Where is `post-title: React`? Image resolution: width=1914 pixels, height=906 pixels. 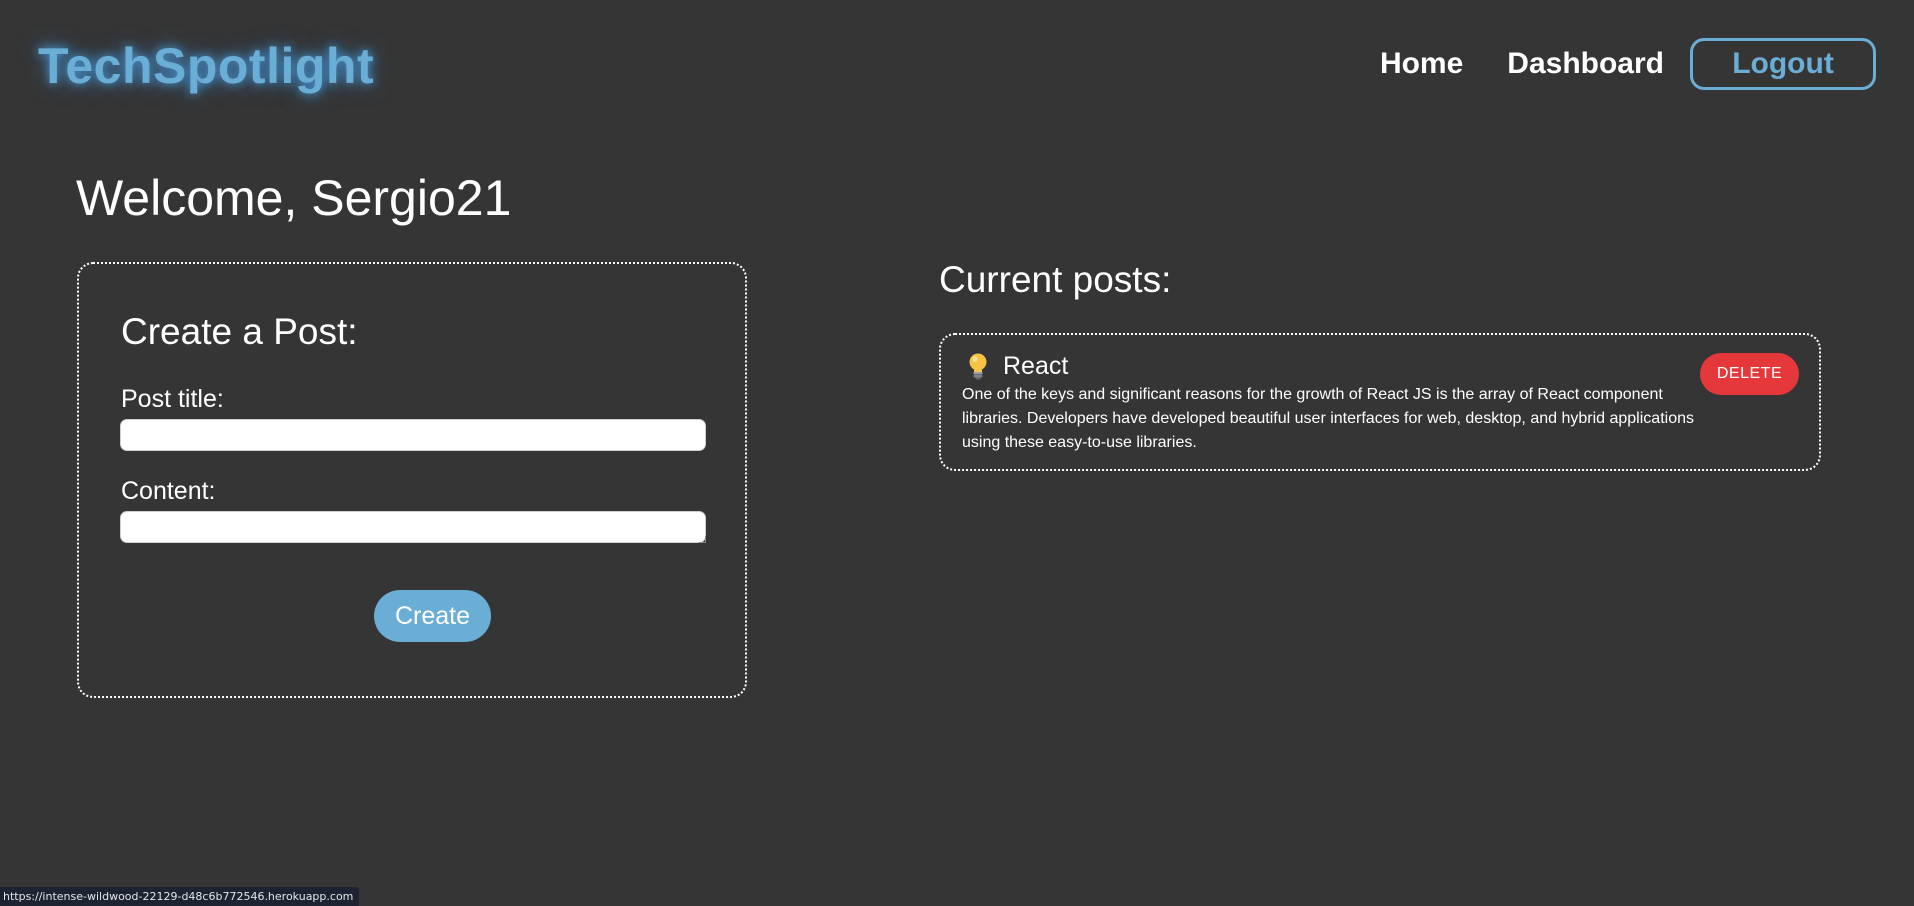 post-title: React is located at coordinates (1036, 366).